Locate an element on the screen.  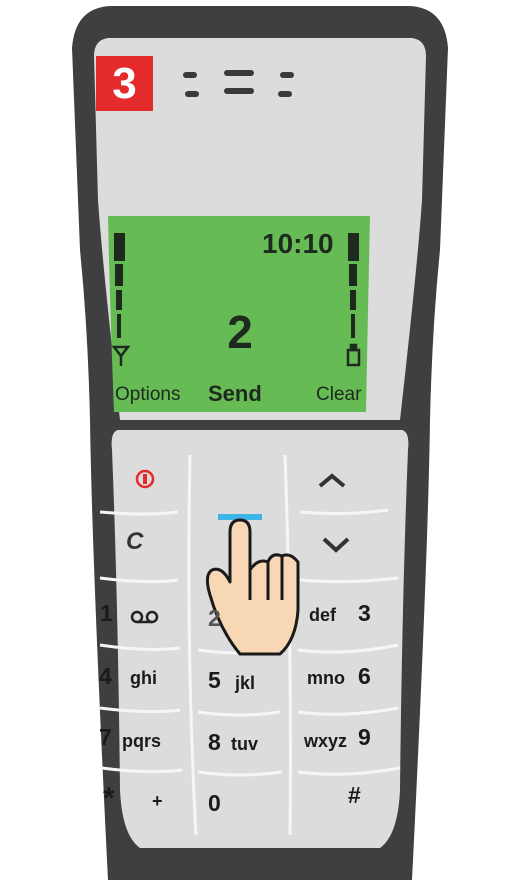
clock-display: 10:10 is located at coordinates (298, 243).